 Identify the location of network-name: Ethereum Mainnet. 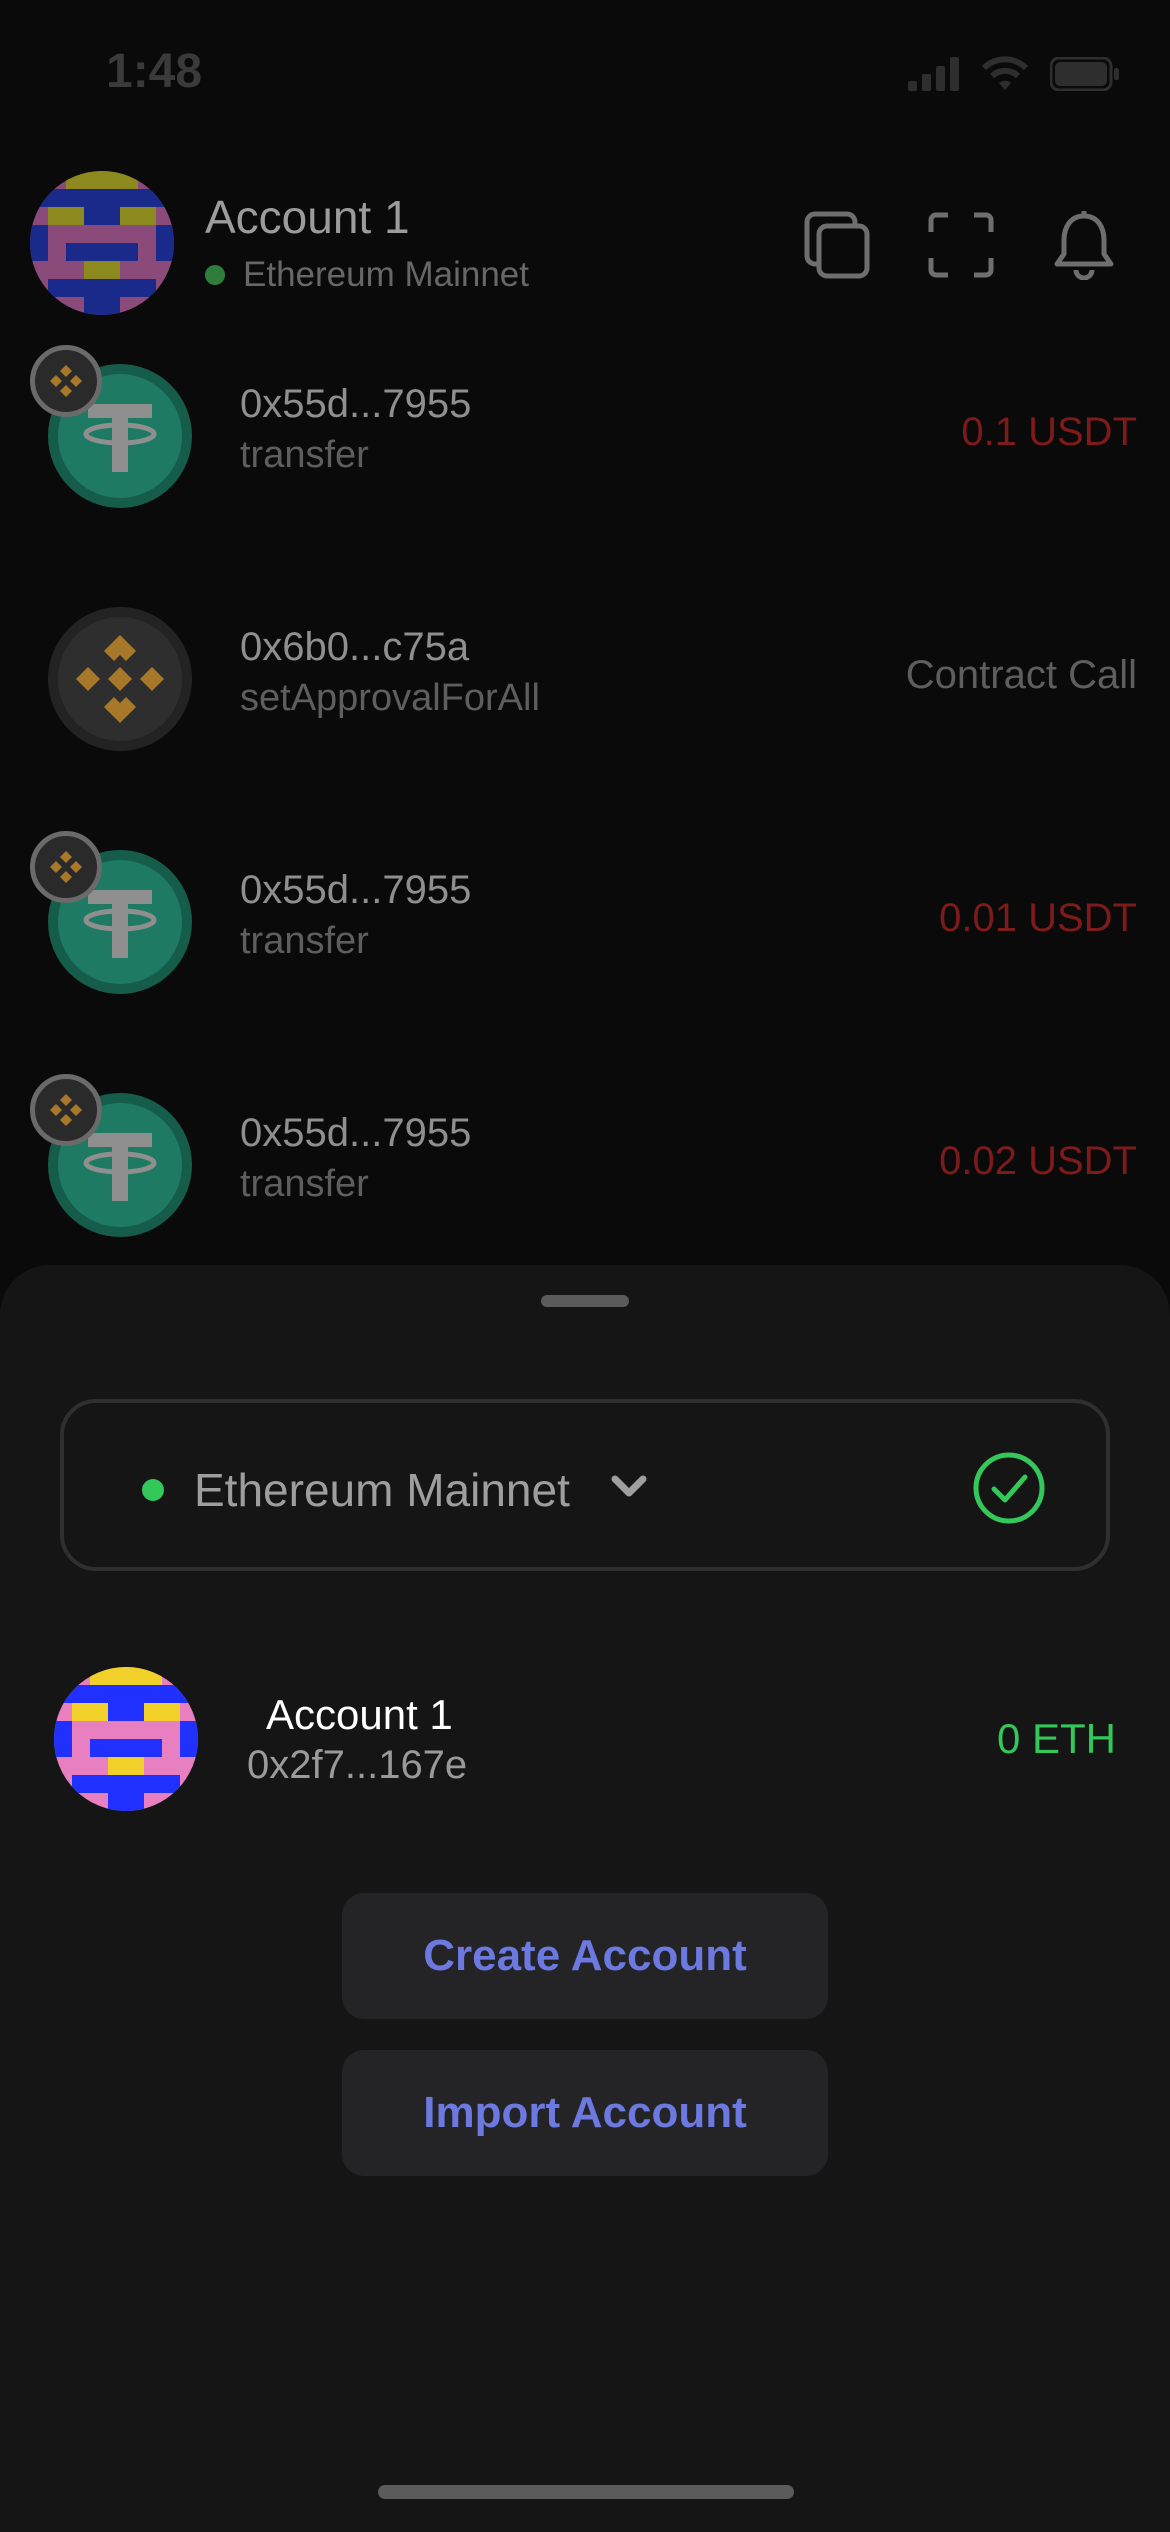
(386, 274).